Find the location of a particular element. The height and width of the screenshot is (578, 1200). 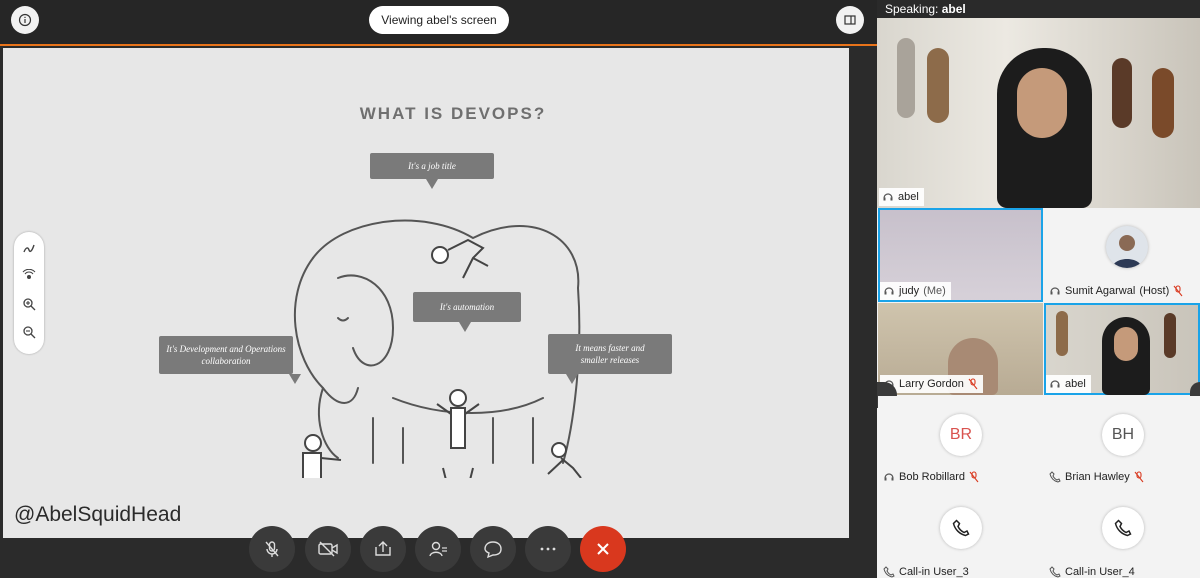

chat-button is located at coordinates (493, 549).